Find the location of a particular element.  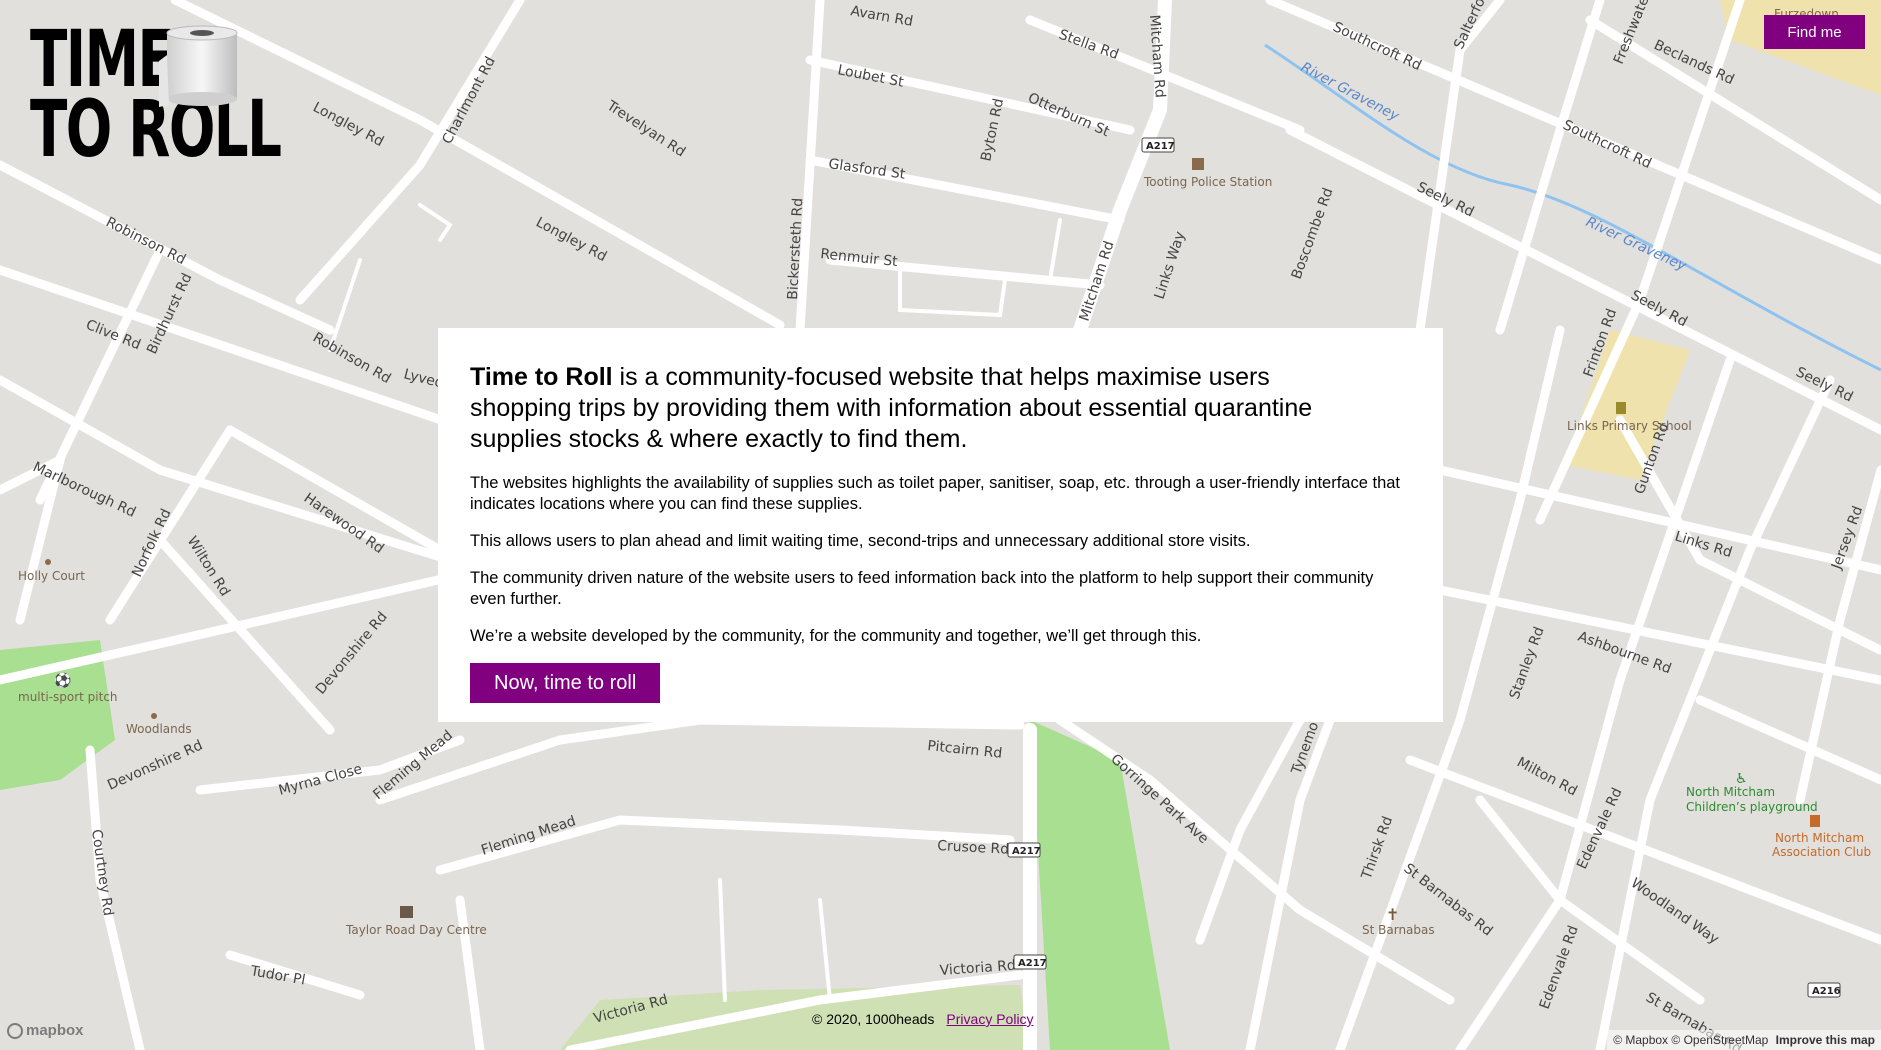

club-icon is located at coordinates (1815, 821).